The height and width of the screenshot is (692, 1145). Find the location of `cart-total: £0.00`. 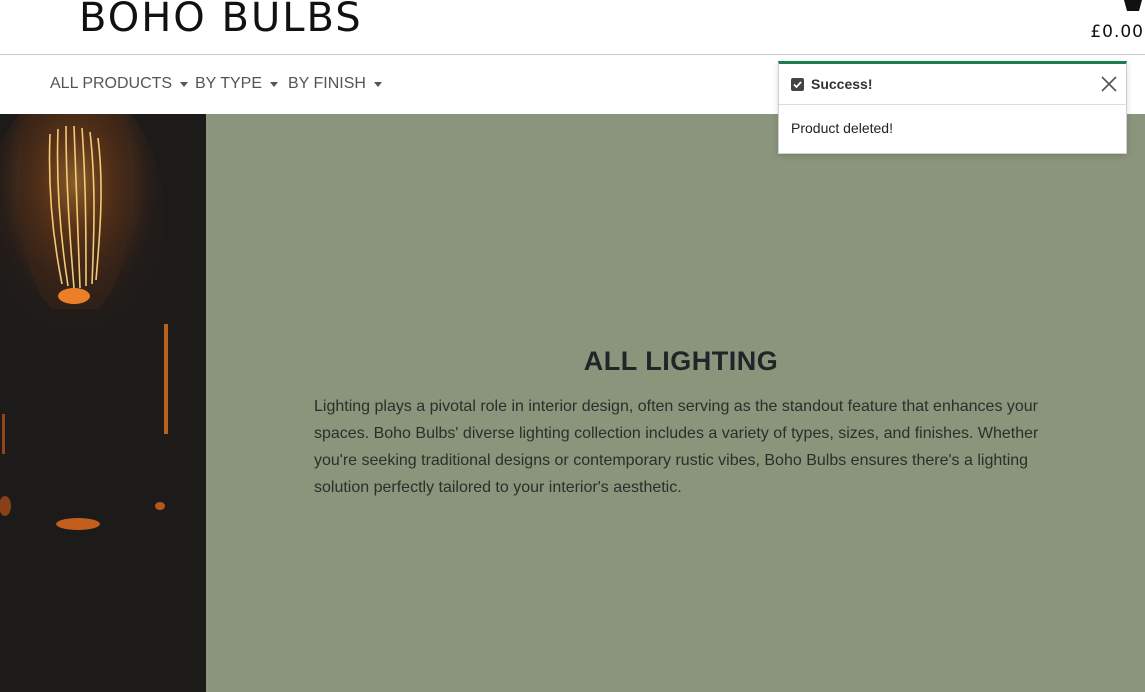

cart-total: £0.00 is located at coordinates (1117, 32).